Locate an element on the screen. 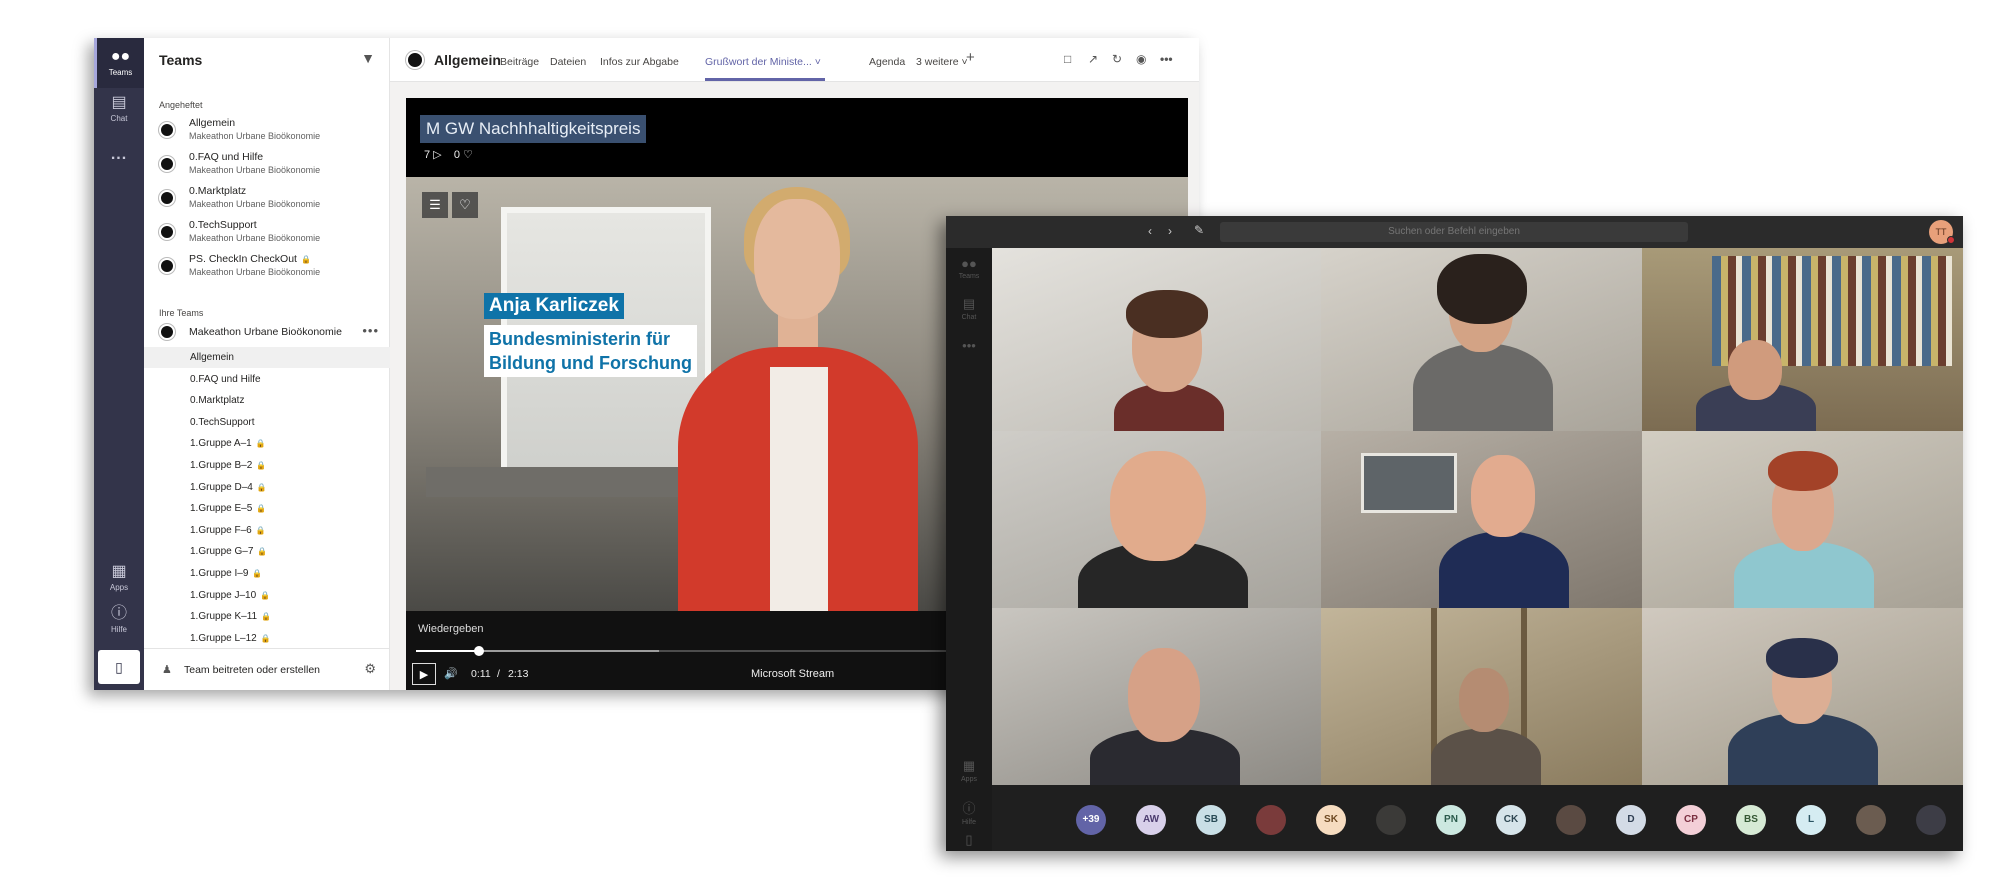  channel-item: 1.Gruppe L–12 🔒 is located at coordinates (267, 638).